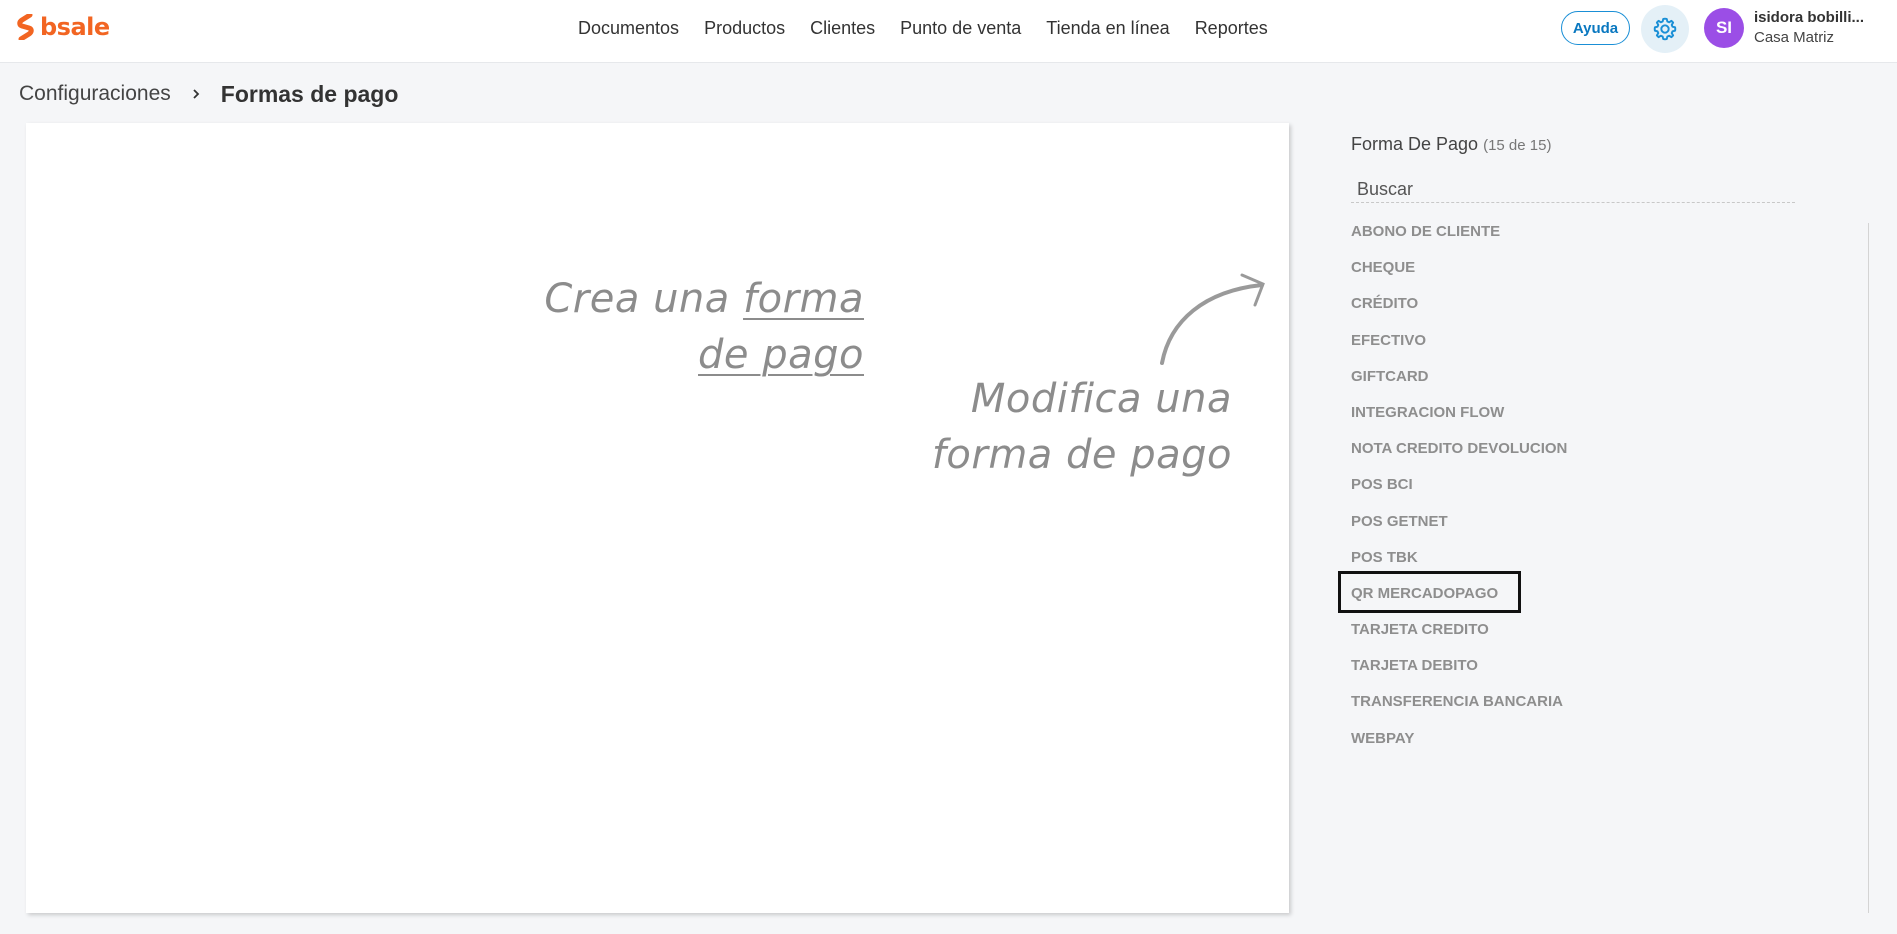 The image size is (1897, 934). Describe the element at coordinates (196, 94) in the screenshot. I see `chevron-right-icon` at that location.